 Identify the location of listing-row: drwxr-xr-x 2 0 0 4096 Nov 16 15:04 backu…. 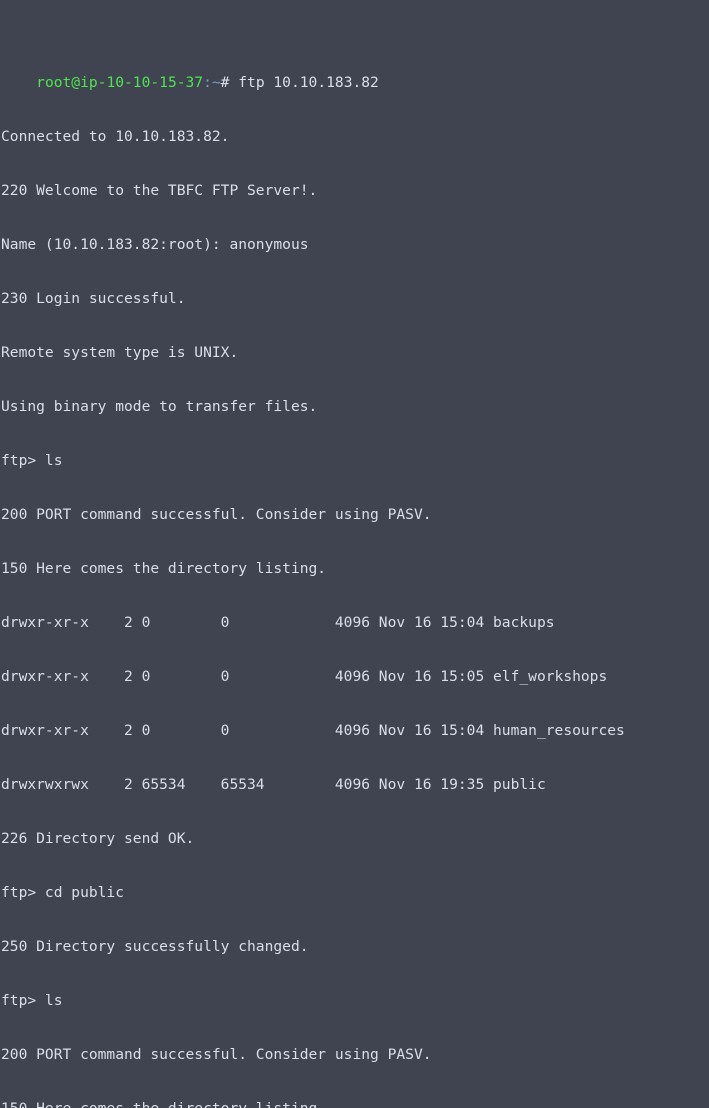
(278, 622).